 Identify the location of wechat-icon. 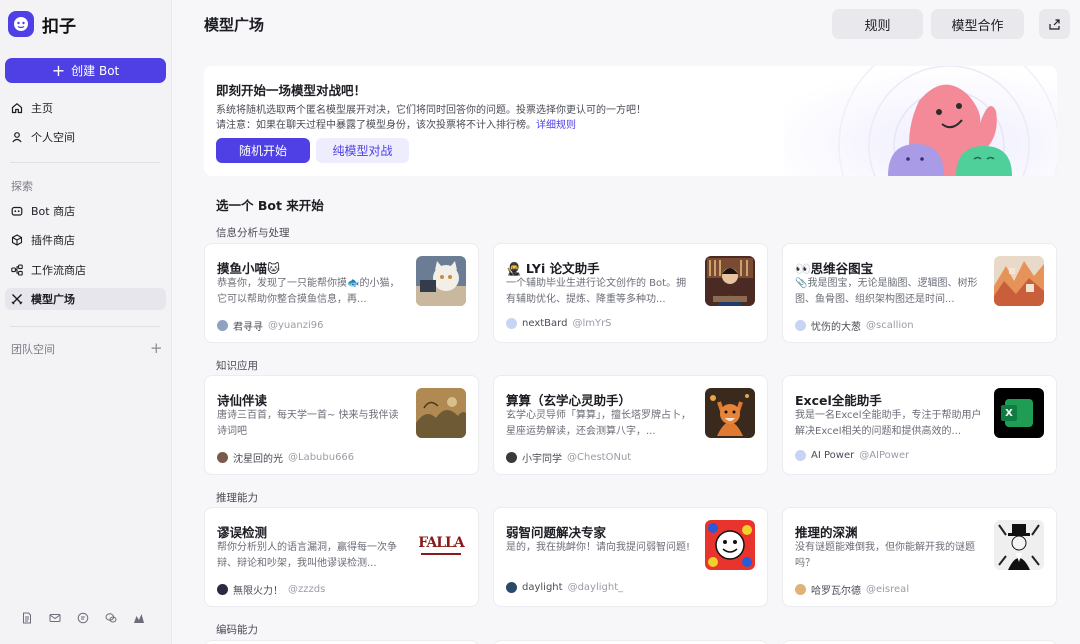
(111, 618).